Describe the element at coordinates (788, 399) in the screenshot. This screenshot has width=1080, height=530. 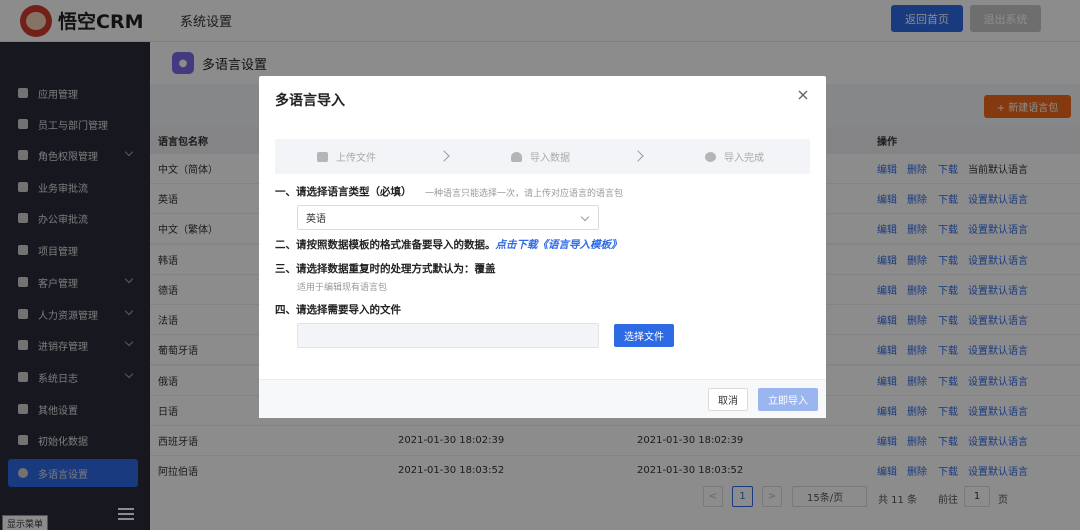
I see `import-now-button: 立即导入` at that location.